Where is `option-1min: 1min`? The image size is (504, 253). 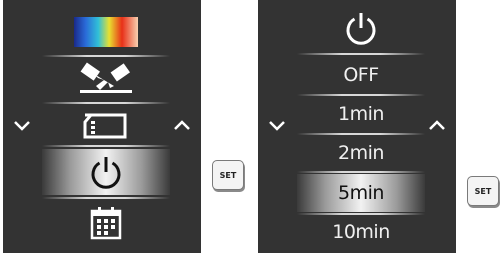 option-1min: 1min is located at coordinates (361, 114).